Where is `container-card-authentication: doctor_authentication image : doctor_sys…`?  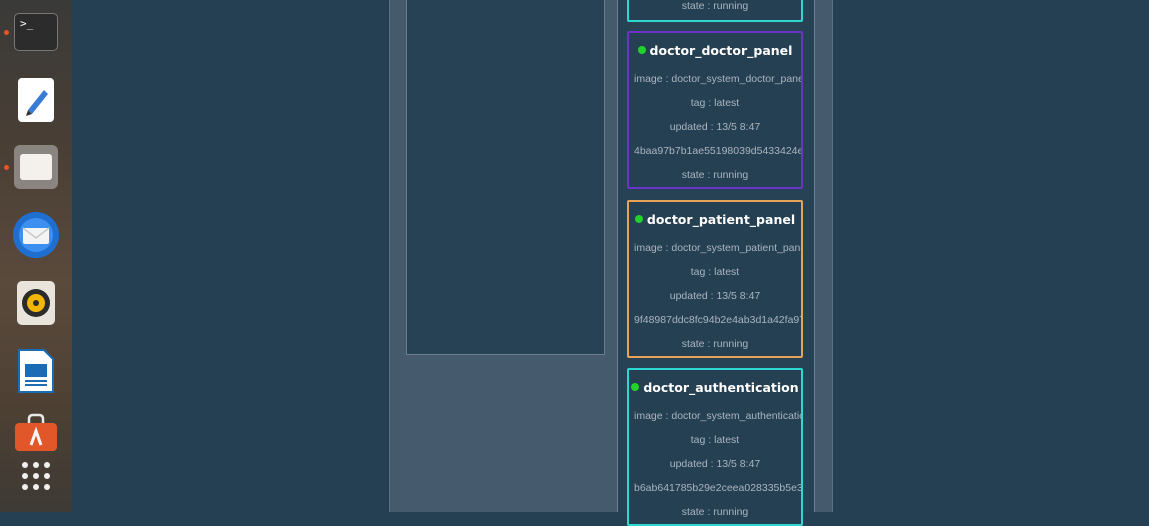
container-card-authentication: doctor_authentication image : doctor_sys… is located at coordinates (715, 447).